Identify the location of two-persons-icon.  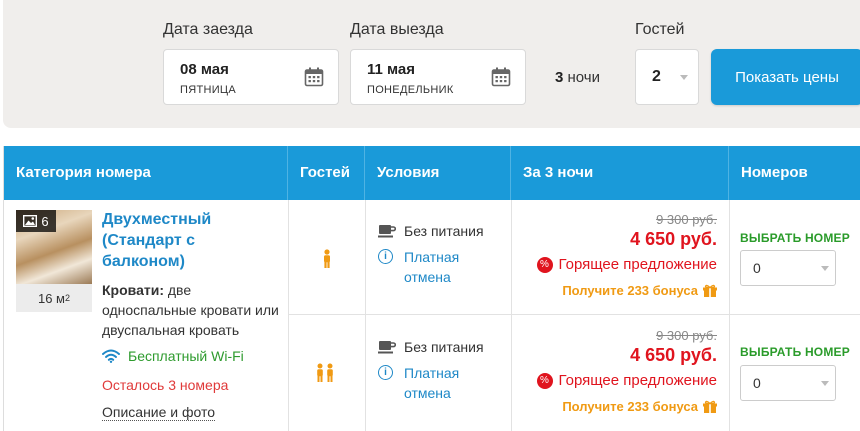
(325, 372).